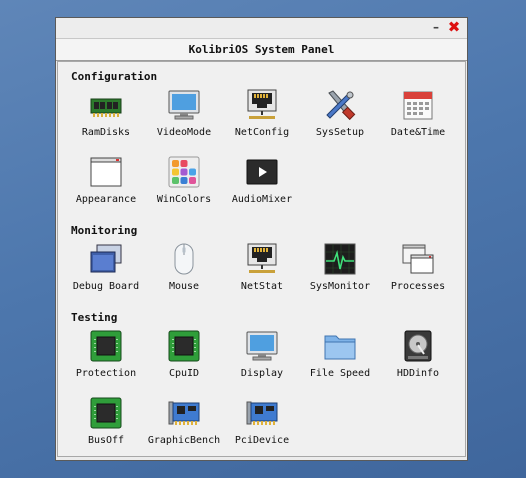 The image size is (526, 478). I want to click on launcher-sysmonitor: SysMonitor, so click(340, 267).